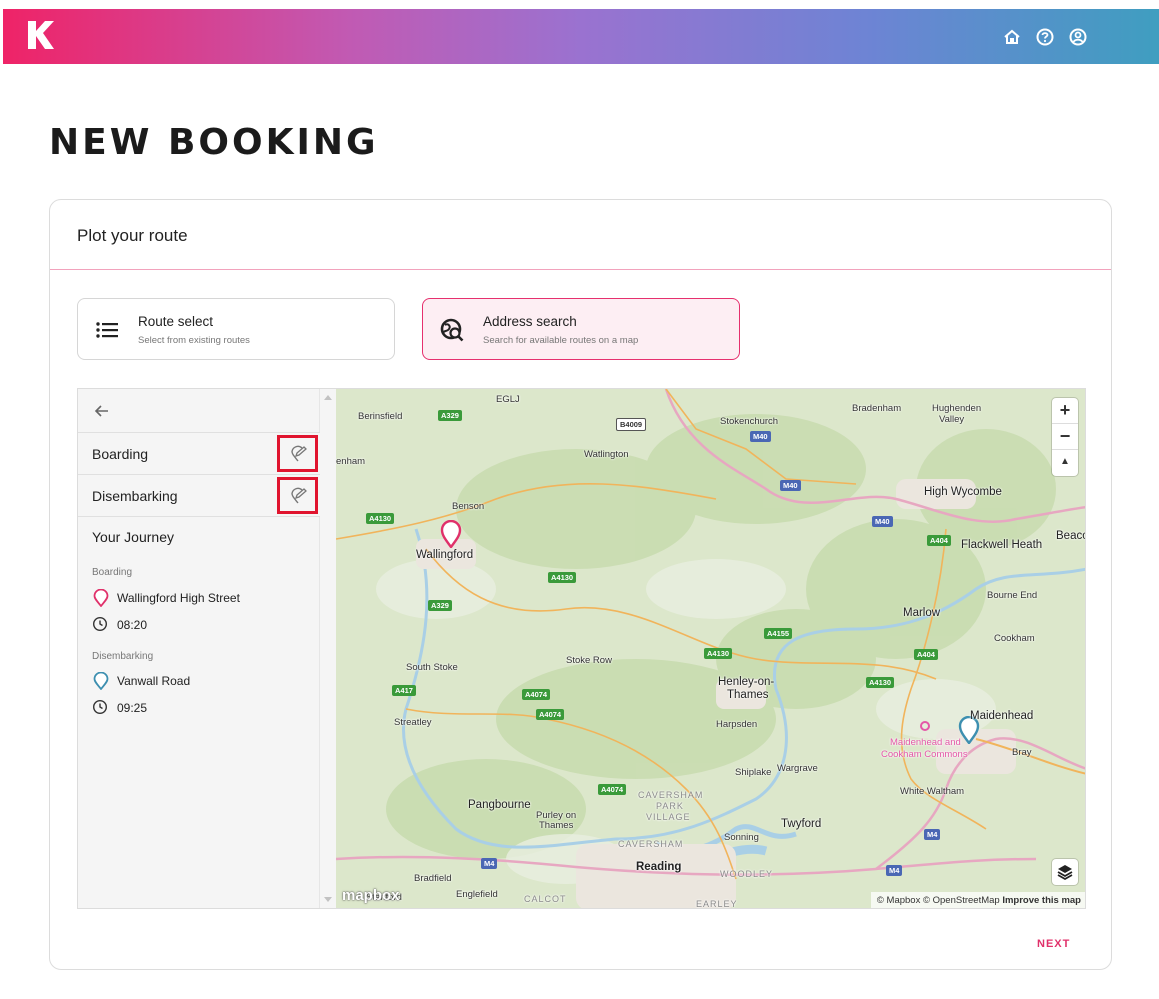 Image resolution: width=1159 pixels, height=999 pixels. Describe the element at coordinates (194, 340) in the screenshot. I see `route-select-subtitle: Select from existing routes` at that location.